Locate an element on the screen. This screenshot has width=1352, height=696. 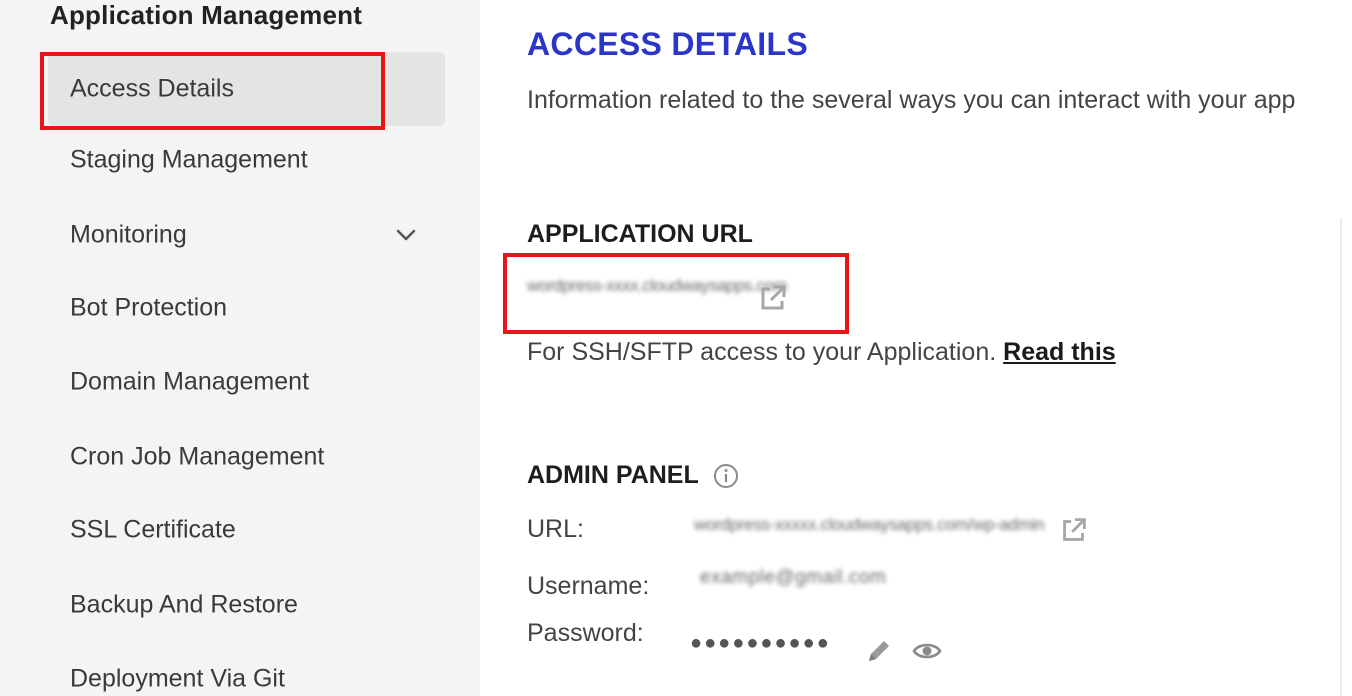
sidebar-item-label: SSL Certificate is located at coordinates (153, 529).